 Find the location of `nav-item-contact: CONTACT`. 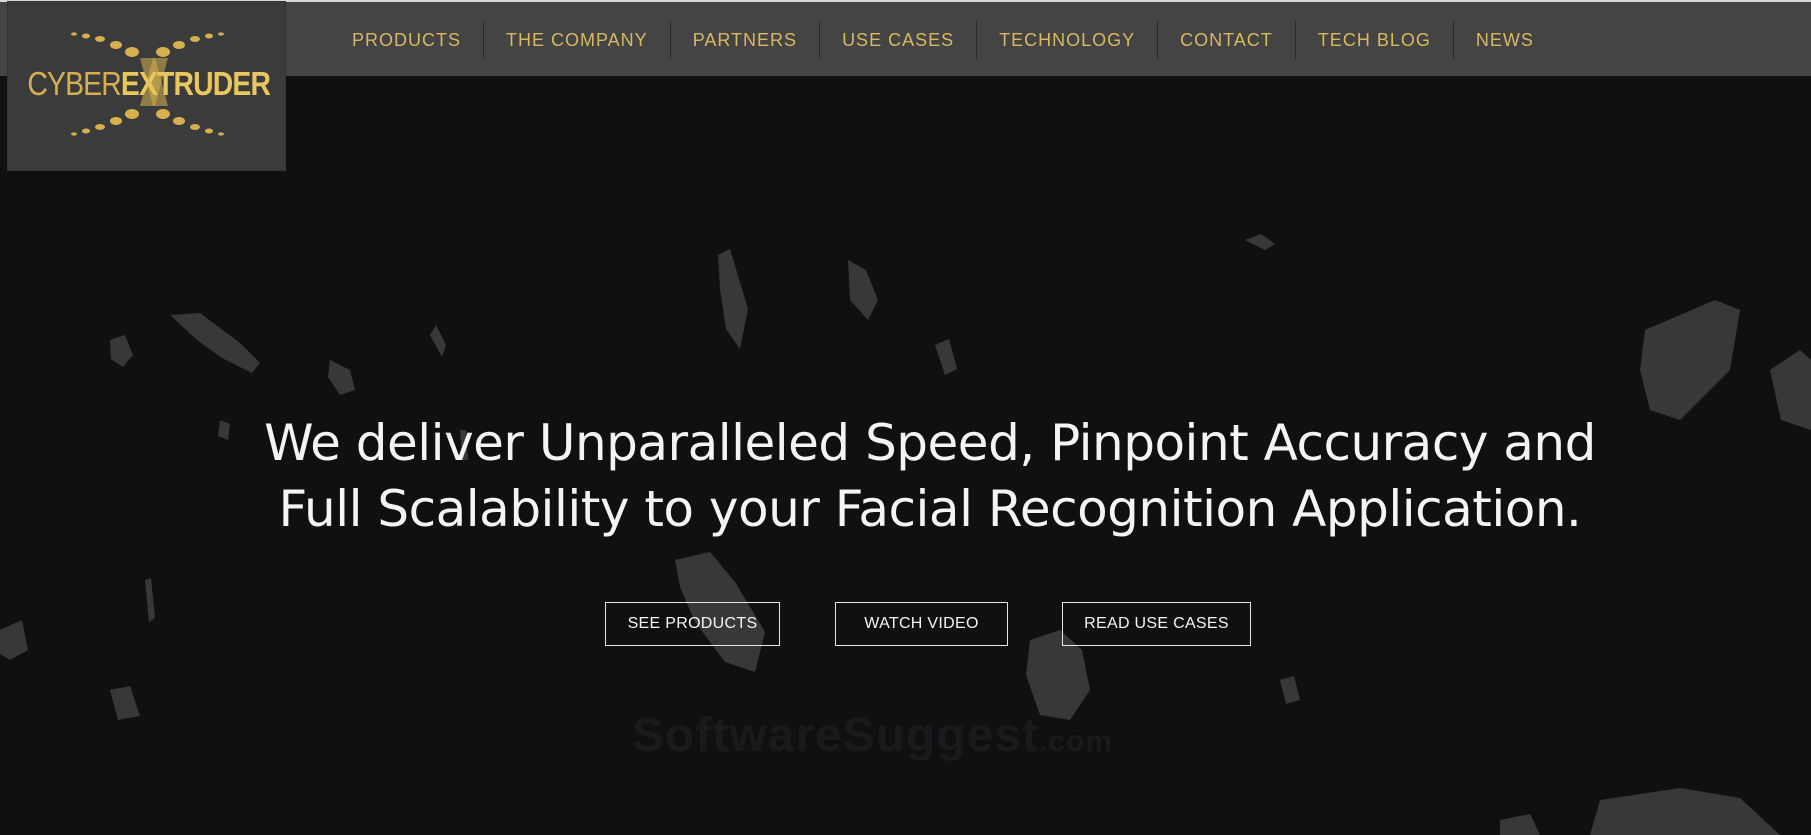

nav-item-contact: CONTACT is located at coordinates (1226, 40).